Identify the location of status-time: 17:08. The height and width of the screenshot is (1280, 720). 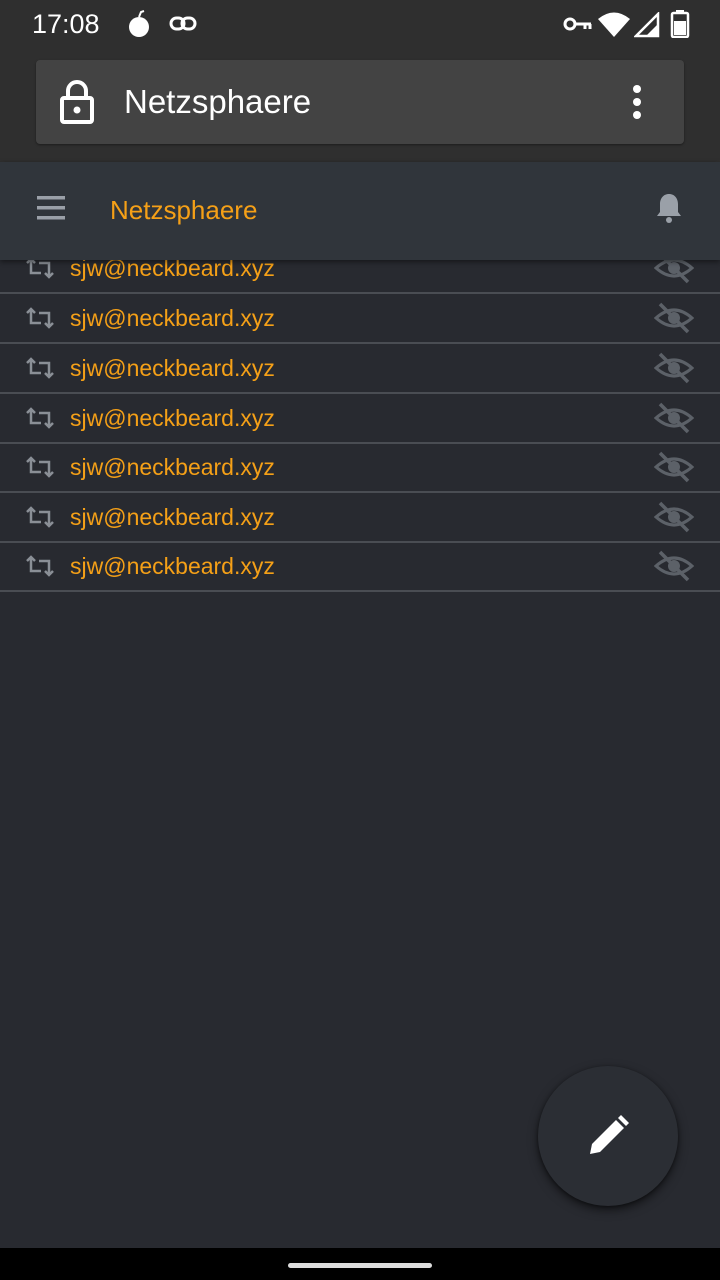
(66, 24).